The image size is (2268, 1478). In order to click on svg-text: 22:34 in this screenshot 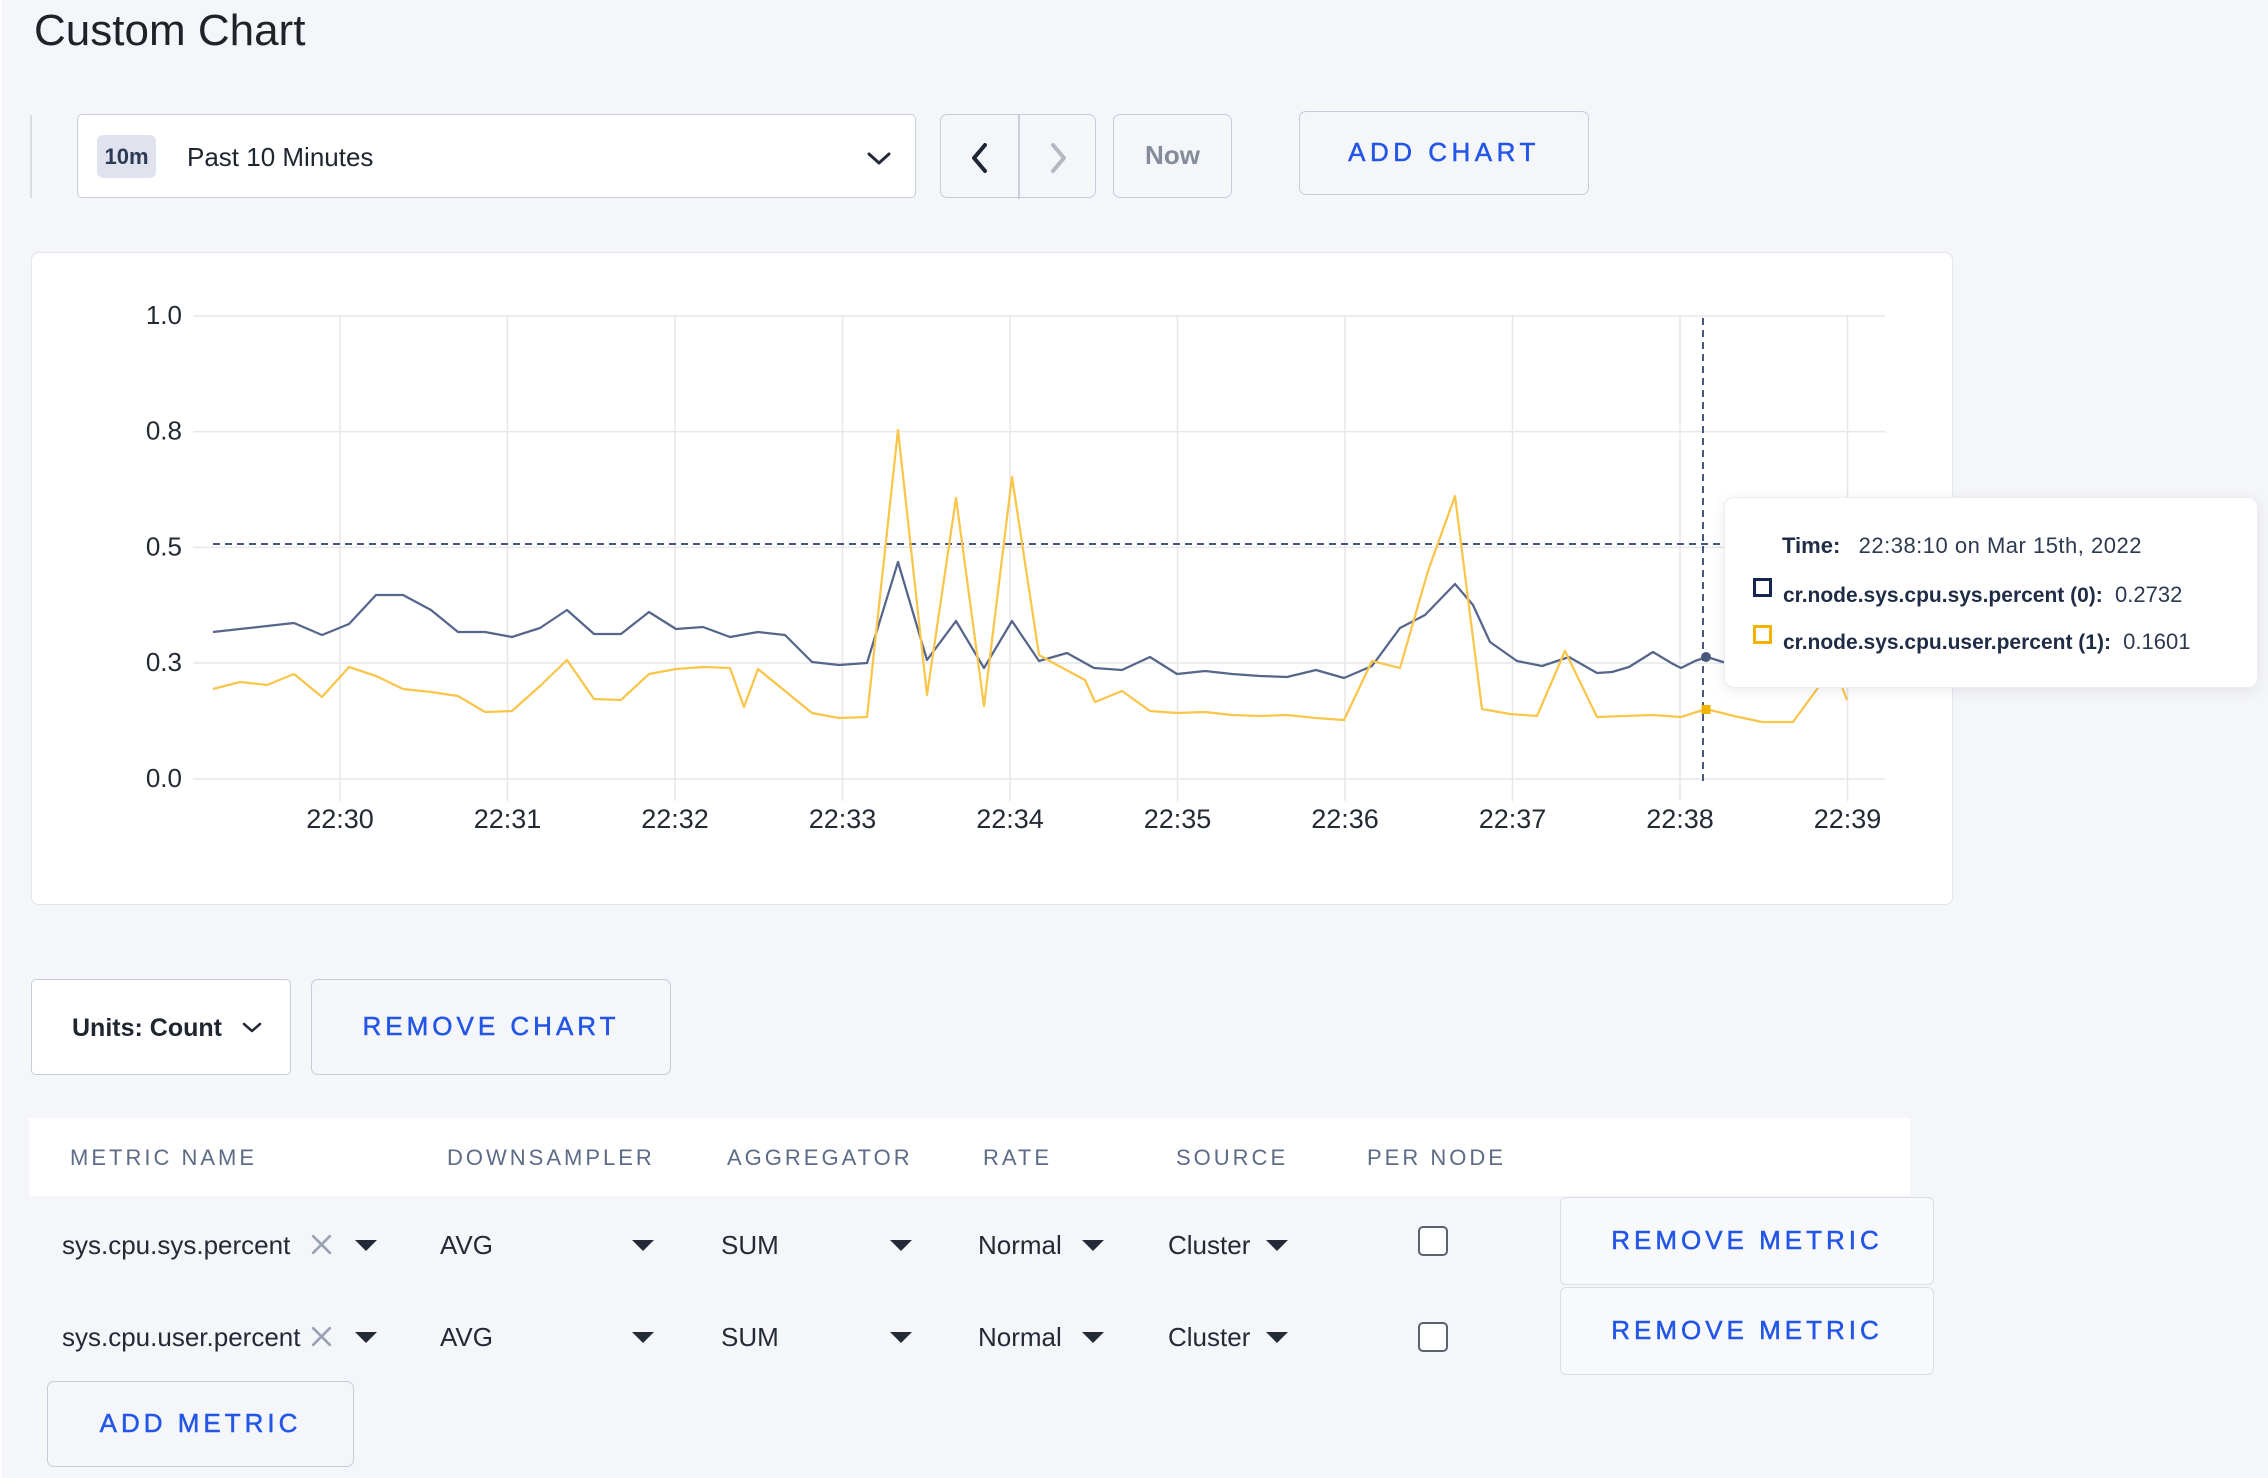, I will do `click(1010, 819)`.